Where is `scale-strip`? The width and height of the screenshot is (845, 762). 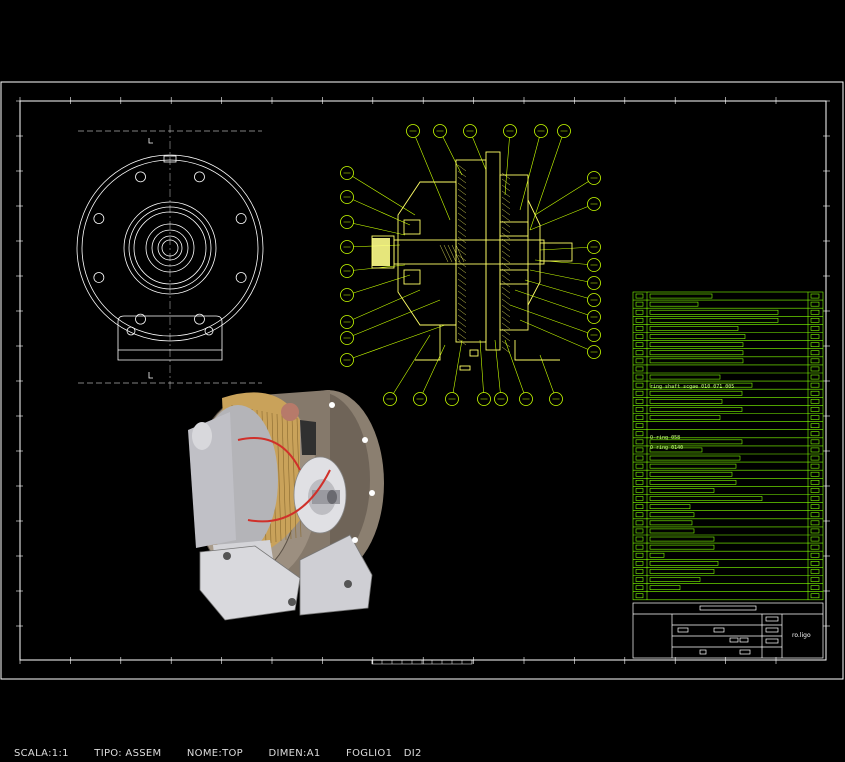
scale-strip is located at coordinates (422, 662).